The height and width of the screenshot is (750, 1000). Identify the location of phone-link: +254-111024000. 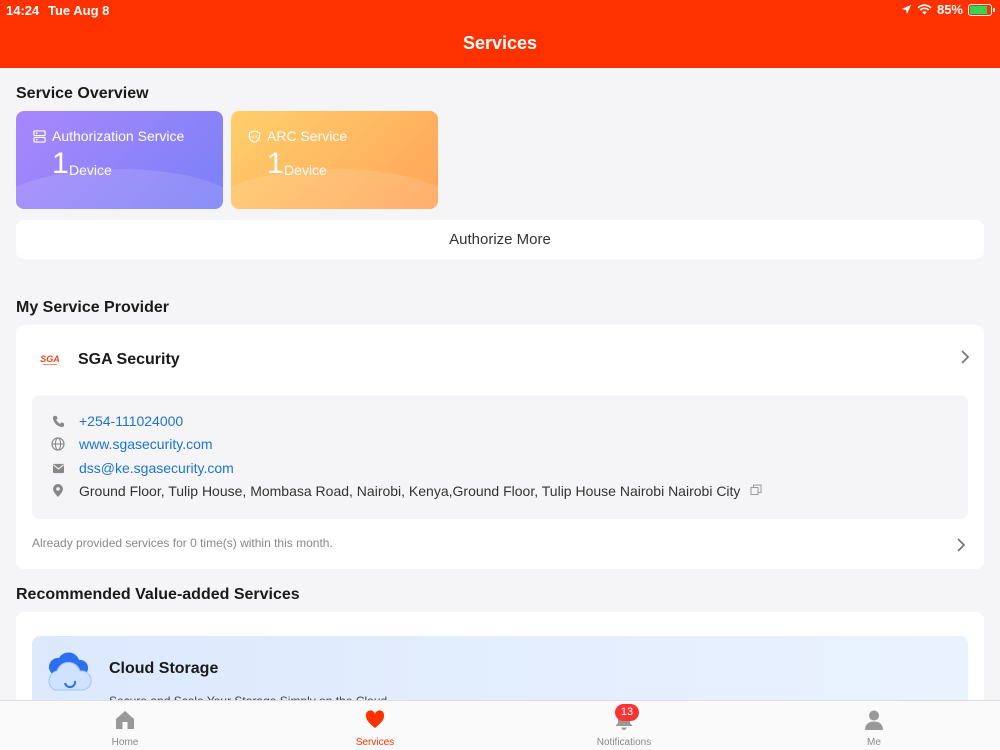
(131, 421).